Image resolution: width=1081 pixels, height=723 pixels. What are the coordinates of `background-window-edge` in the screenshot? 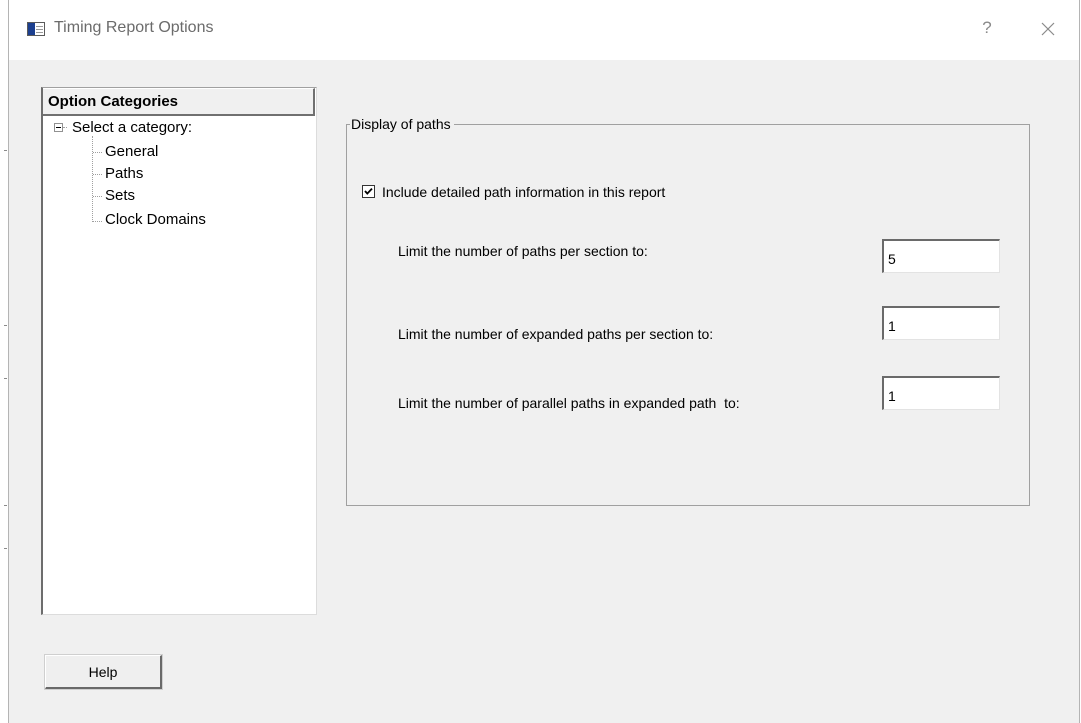 It's located at (4, 361).